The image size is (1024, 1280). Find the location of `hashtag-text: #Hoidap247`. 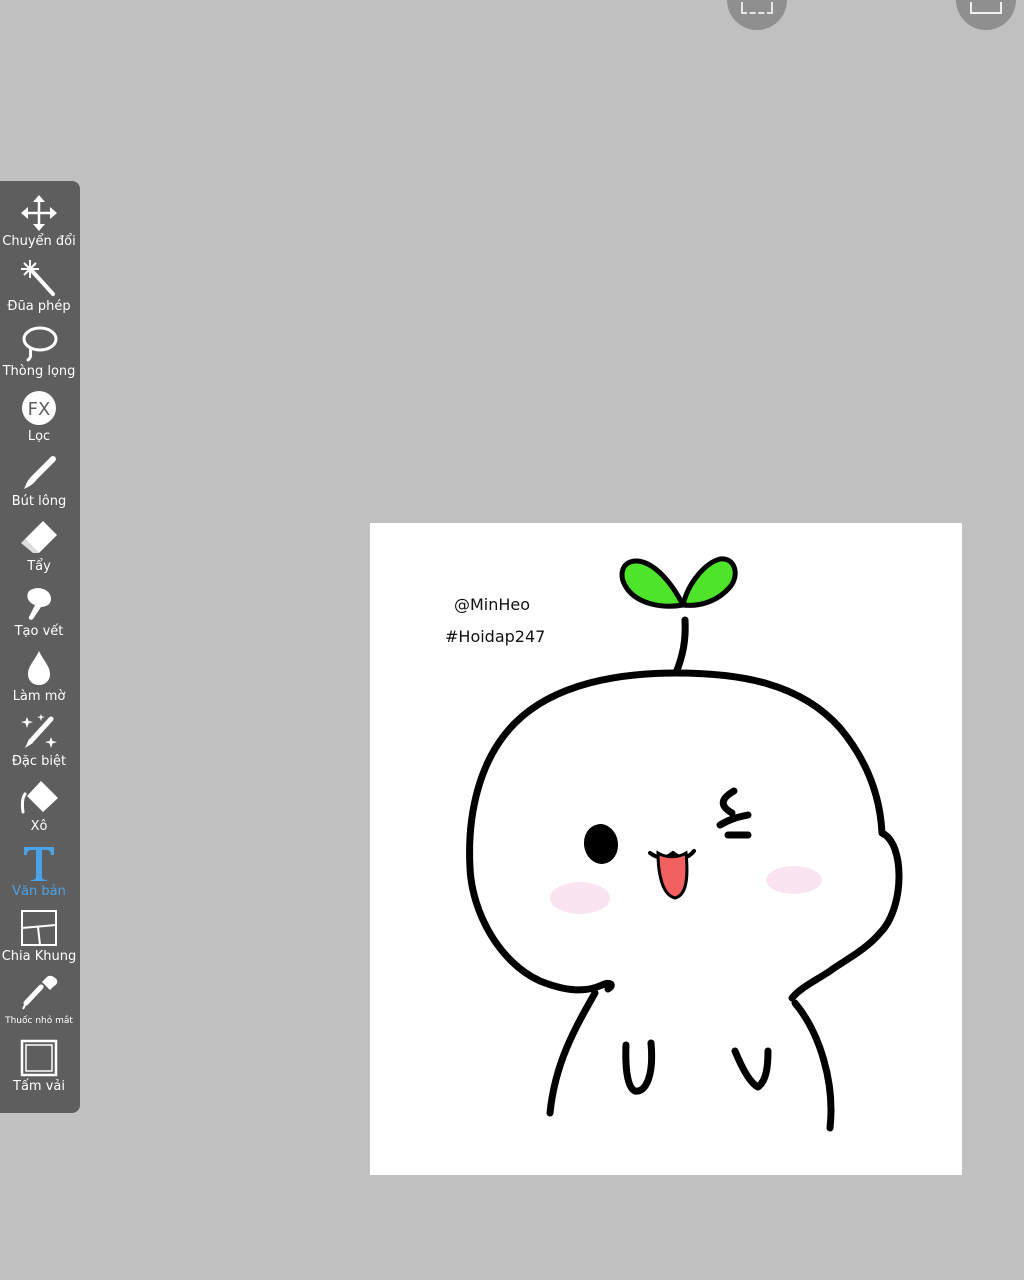

hashtag-text: #Hoidap247 is located at coordinates (495, 636).